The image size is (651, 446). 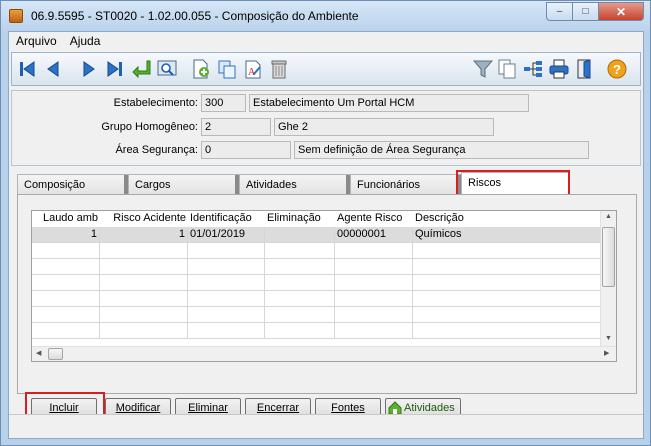 I want to click on menu-bar: Arquivo Ajuda, so click(x=326, y=41).